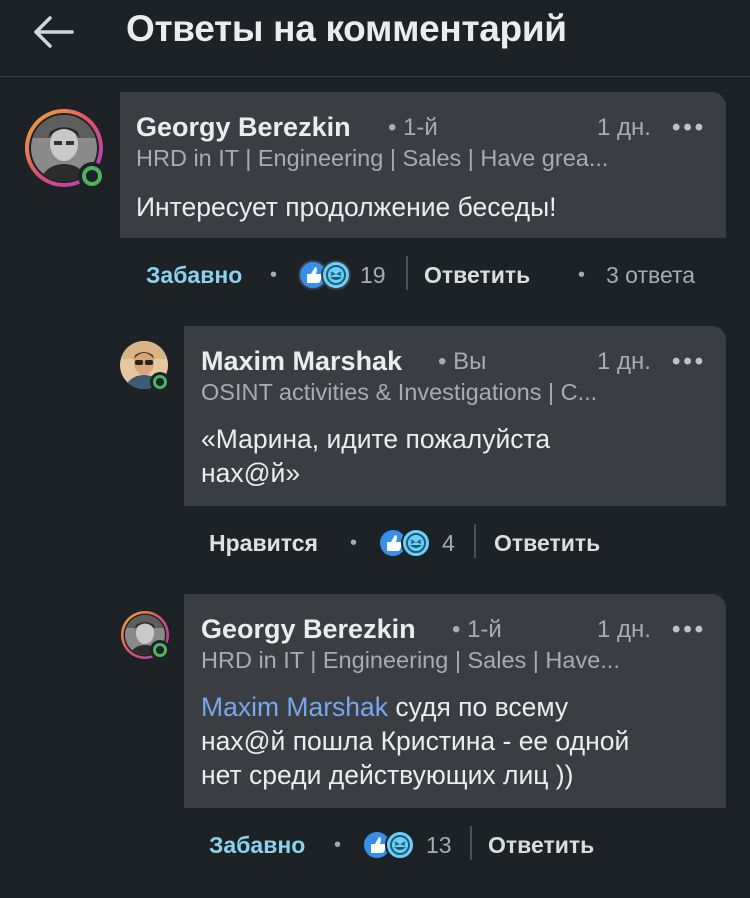 The width and height of the screenshot is (750, 898). Describe the element at coordinates (263, 543) in the screenshot. I see `reaction-button: Нравится` at that location.